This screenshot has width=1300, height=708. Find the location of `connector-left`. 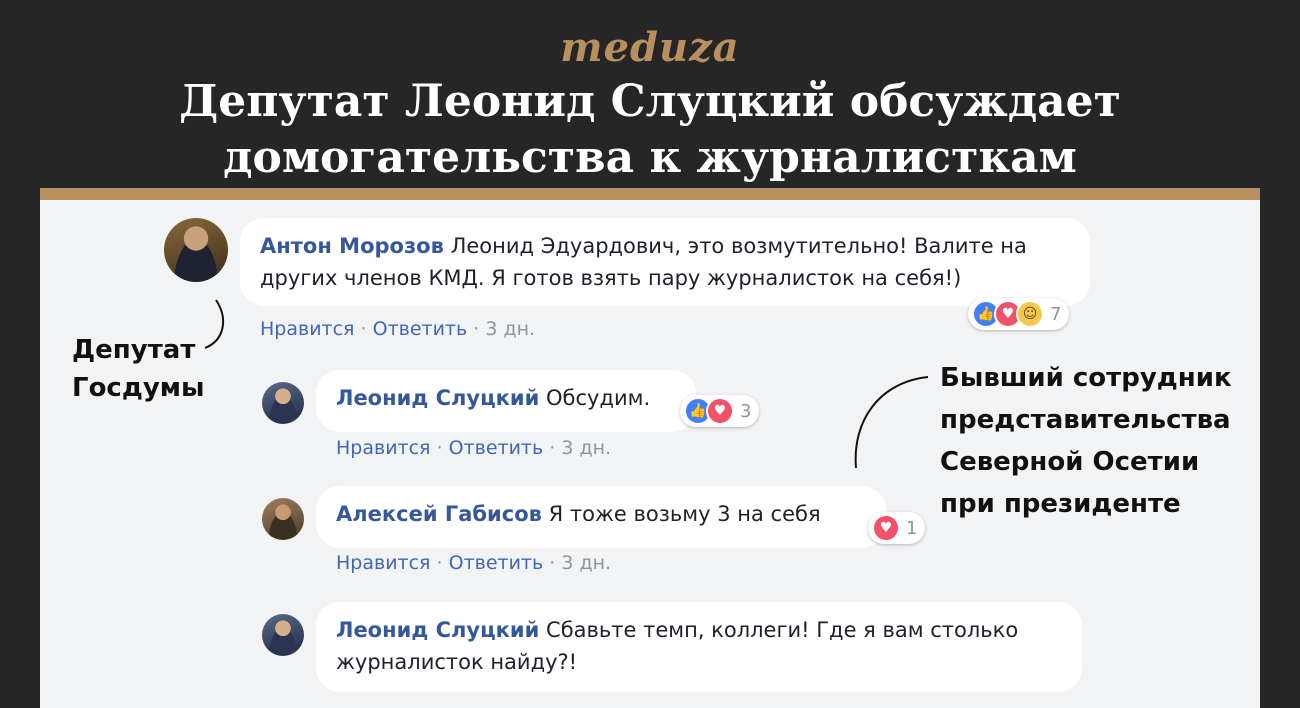

connector-left is located at coordinates (214, 324).